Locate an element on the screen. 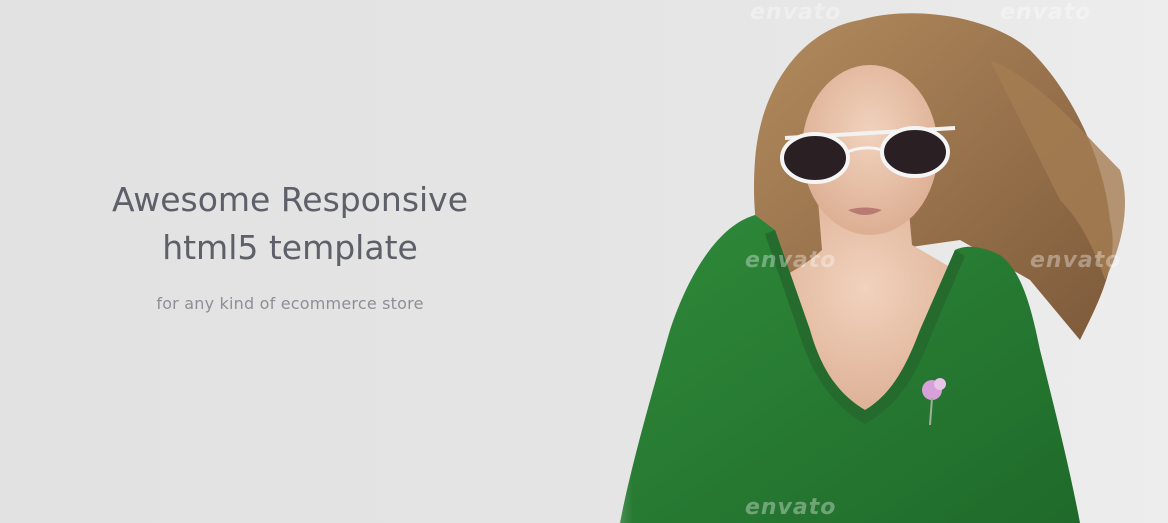 The height and width of the screenshot is (523, 1168). hero-headline: Awesome Responsive html5 template is located at coordinates (290, 224).